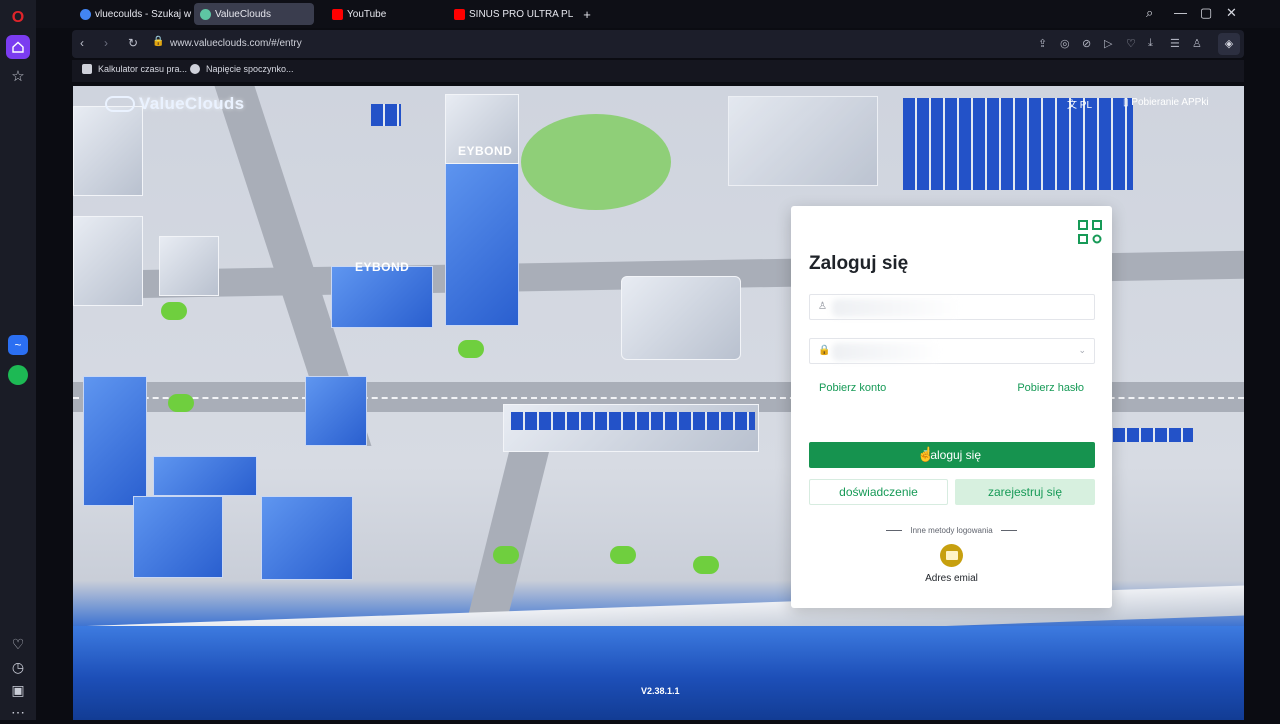 Image resolution: width=1280 pixels, height=724 pixels. I want to click on username-field: ♙, so click(952, 307).